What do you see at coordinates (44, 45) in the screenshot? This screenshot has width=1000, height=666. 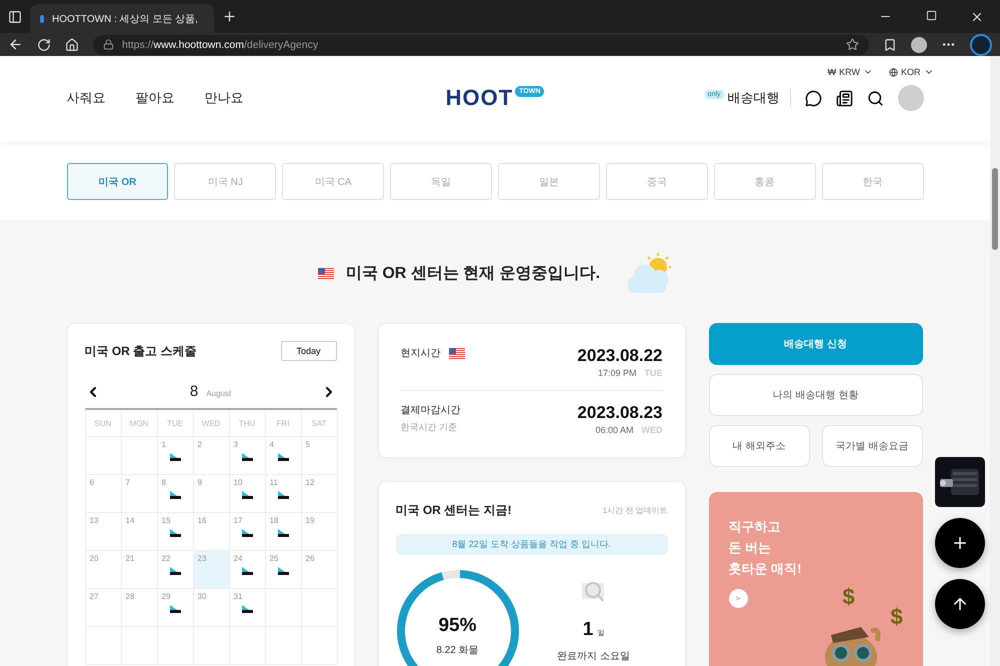 I see `refresh-icon` at bounding box center [44, 45].